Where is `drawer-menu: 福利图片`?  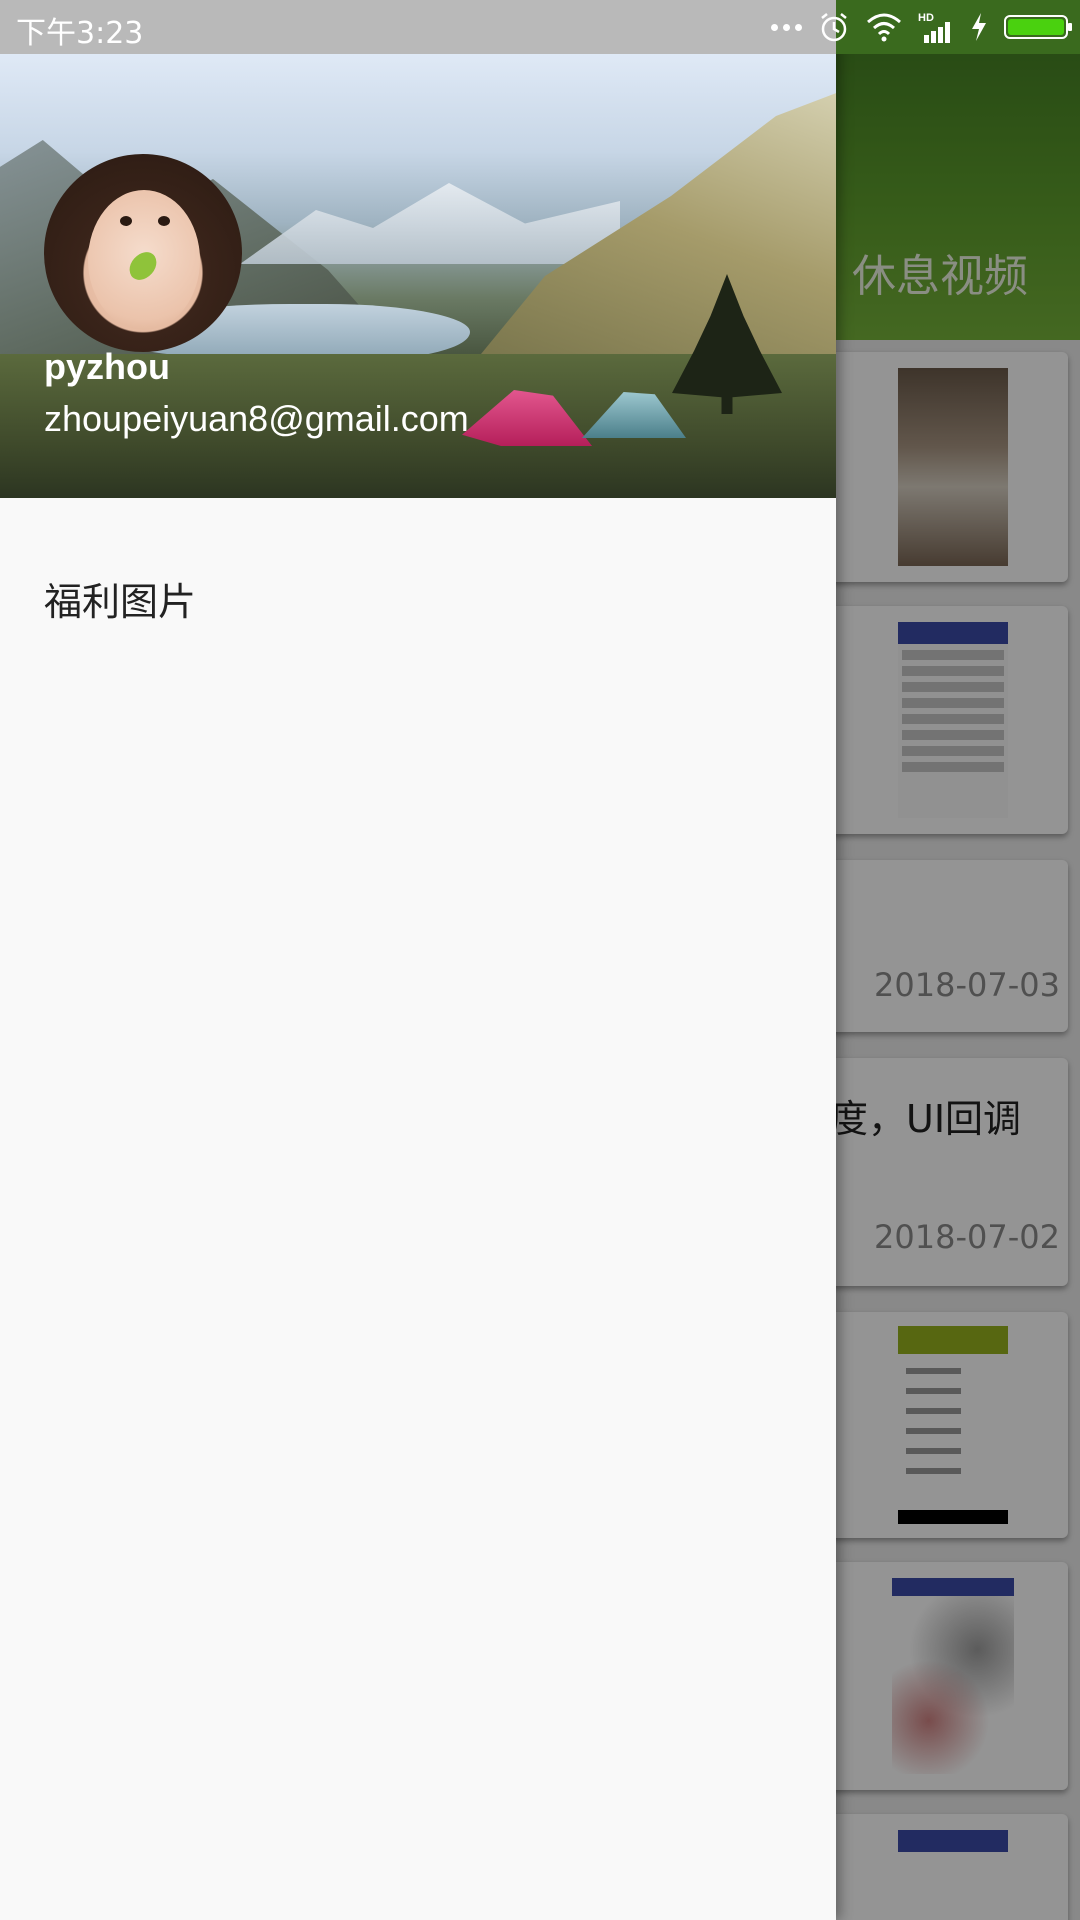
drawer-menu: 福利图片 is located at coordinates (418, 598).